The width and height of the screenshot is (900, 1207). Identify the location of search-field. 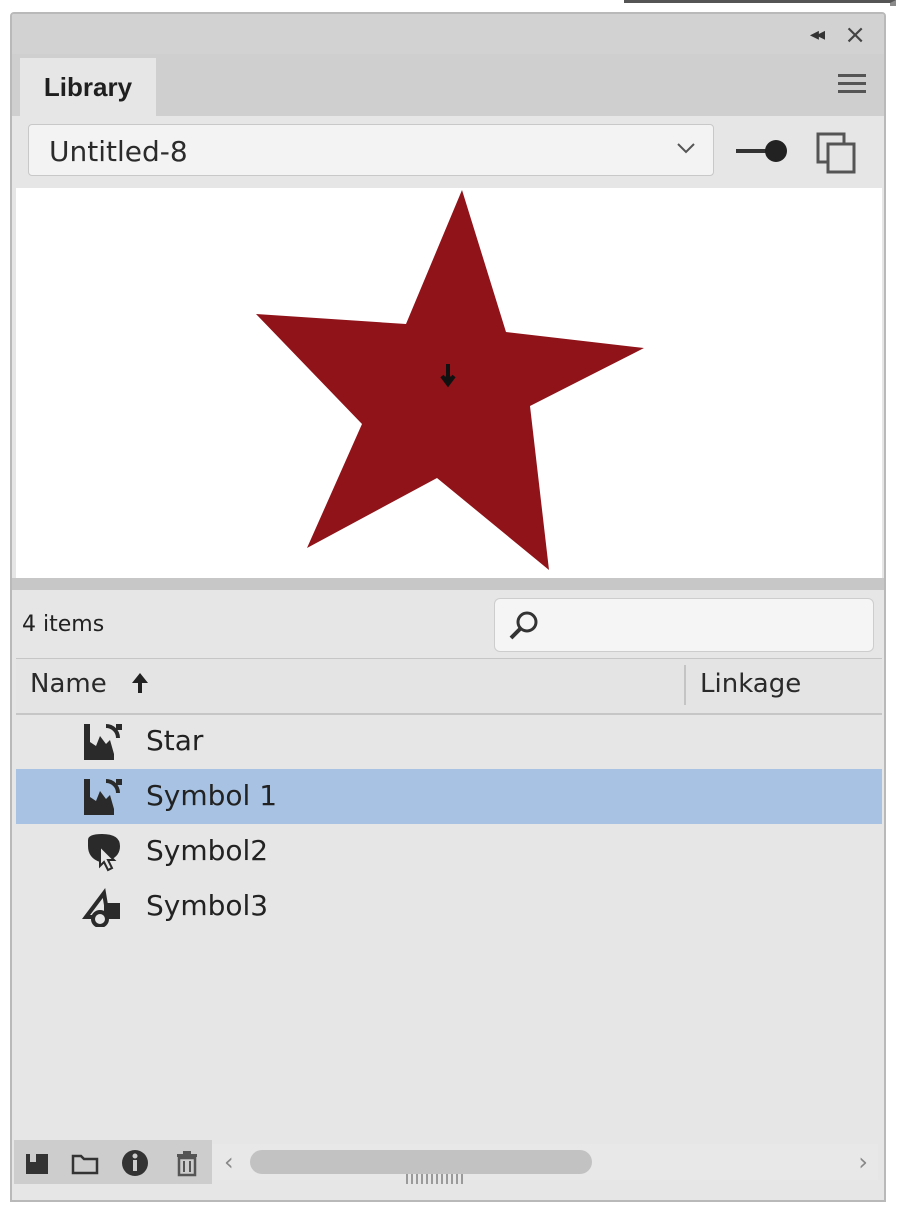
(684, 625).